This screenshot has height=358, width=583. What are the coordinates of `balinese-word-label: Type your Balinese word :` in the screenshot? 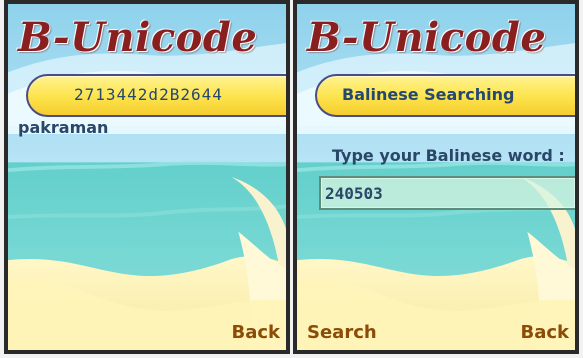 It's located at (448, 155).